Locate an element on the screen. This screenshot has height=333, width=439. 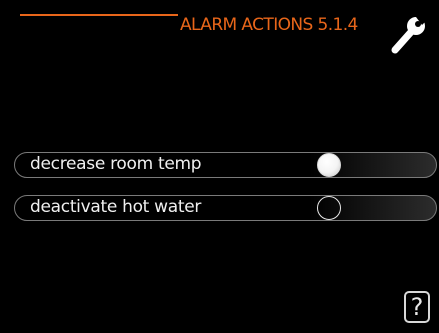
help-button: ? is located at coordinates (417, 307).